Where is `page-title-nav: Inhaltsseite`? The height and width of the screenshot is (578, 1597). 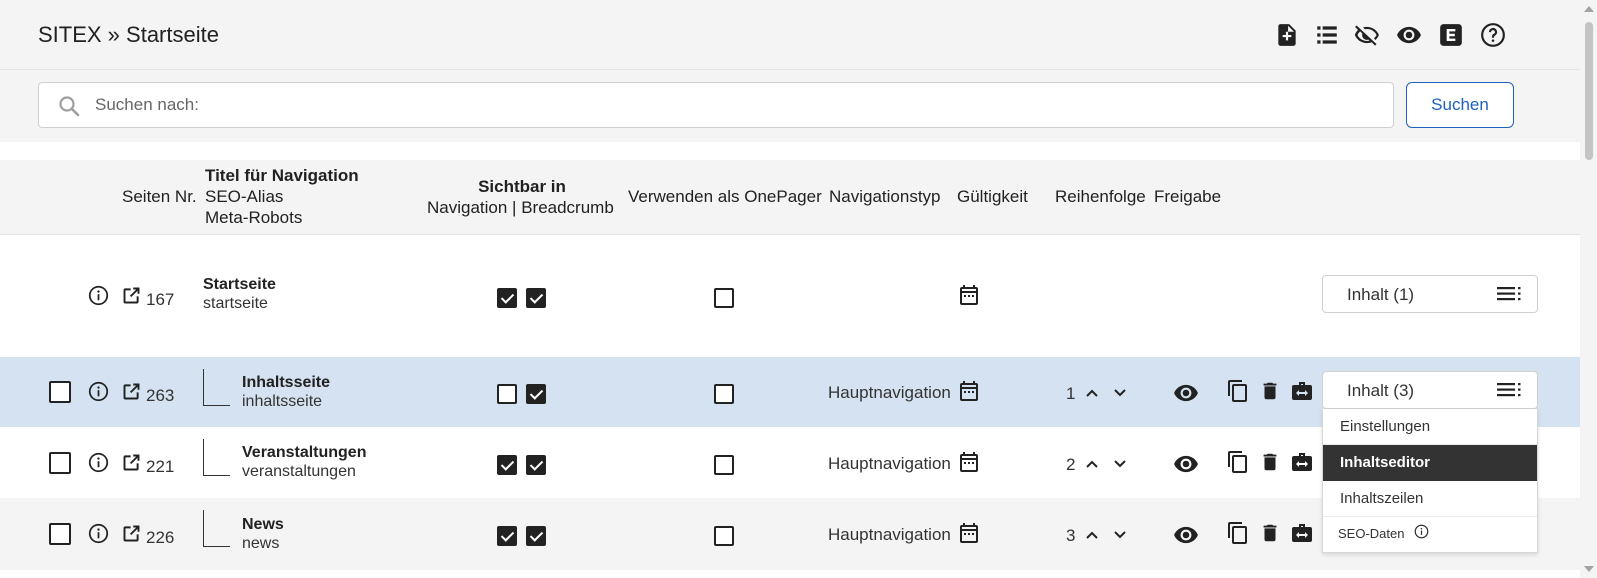
page-title-nav: Inhaltsseite is located at coordinates (286, 382).